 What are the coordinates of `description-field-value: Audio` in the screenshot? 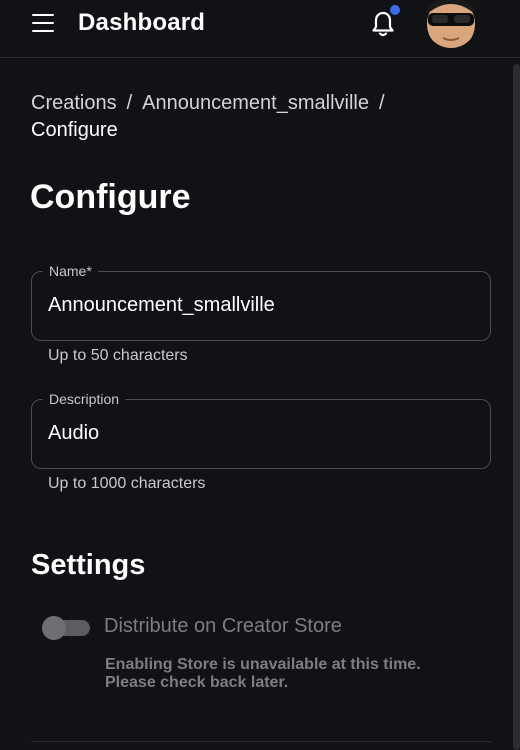 It's located at (73, 433).